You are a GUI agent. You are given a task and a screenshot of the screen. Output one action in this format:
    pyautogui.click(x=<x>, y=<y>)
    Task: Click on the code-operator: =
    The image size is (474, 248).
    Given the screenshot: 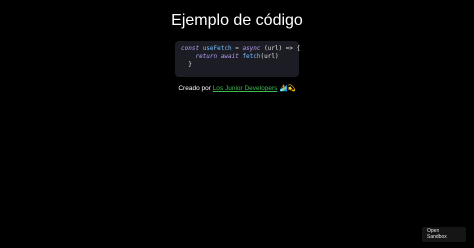 What is the action you would take?
    pyautogui.click(x=237, y=48)
    